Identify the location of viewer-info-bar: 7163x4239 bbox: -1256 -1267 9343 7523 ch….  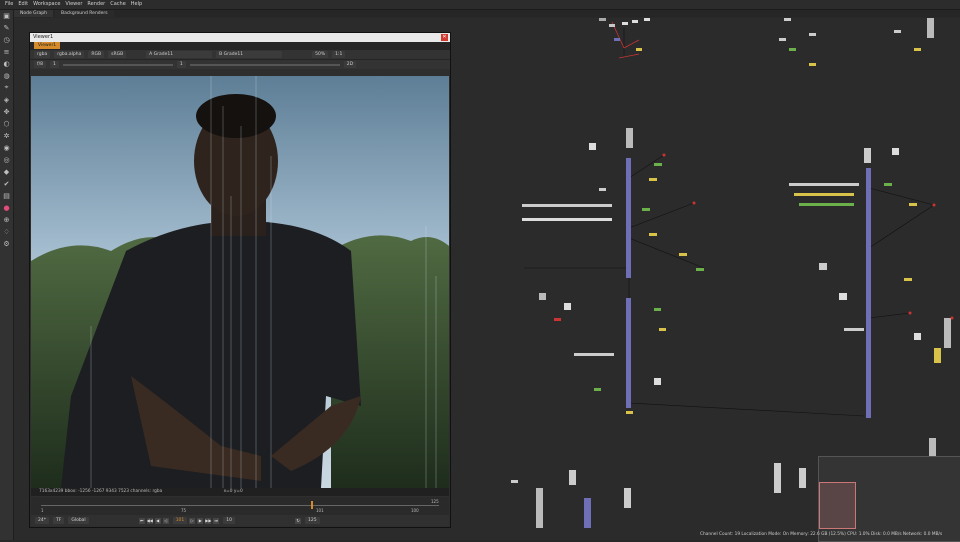
(240, 492).